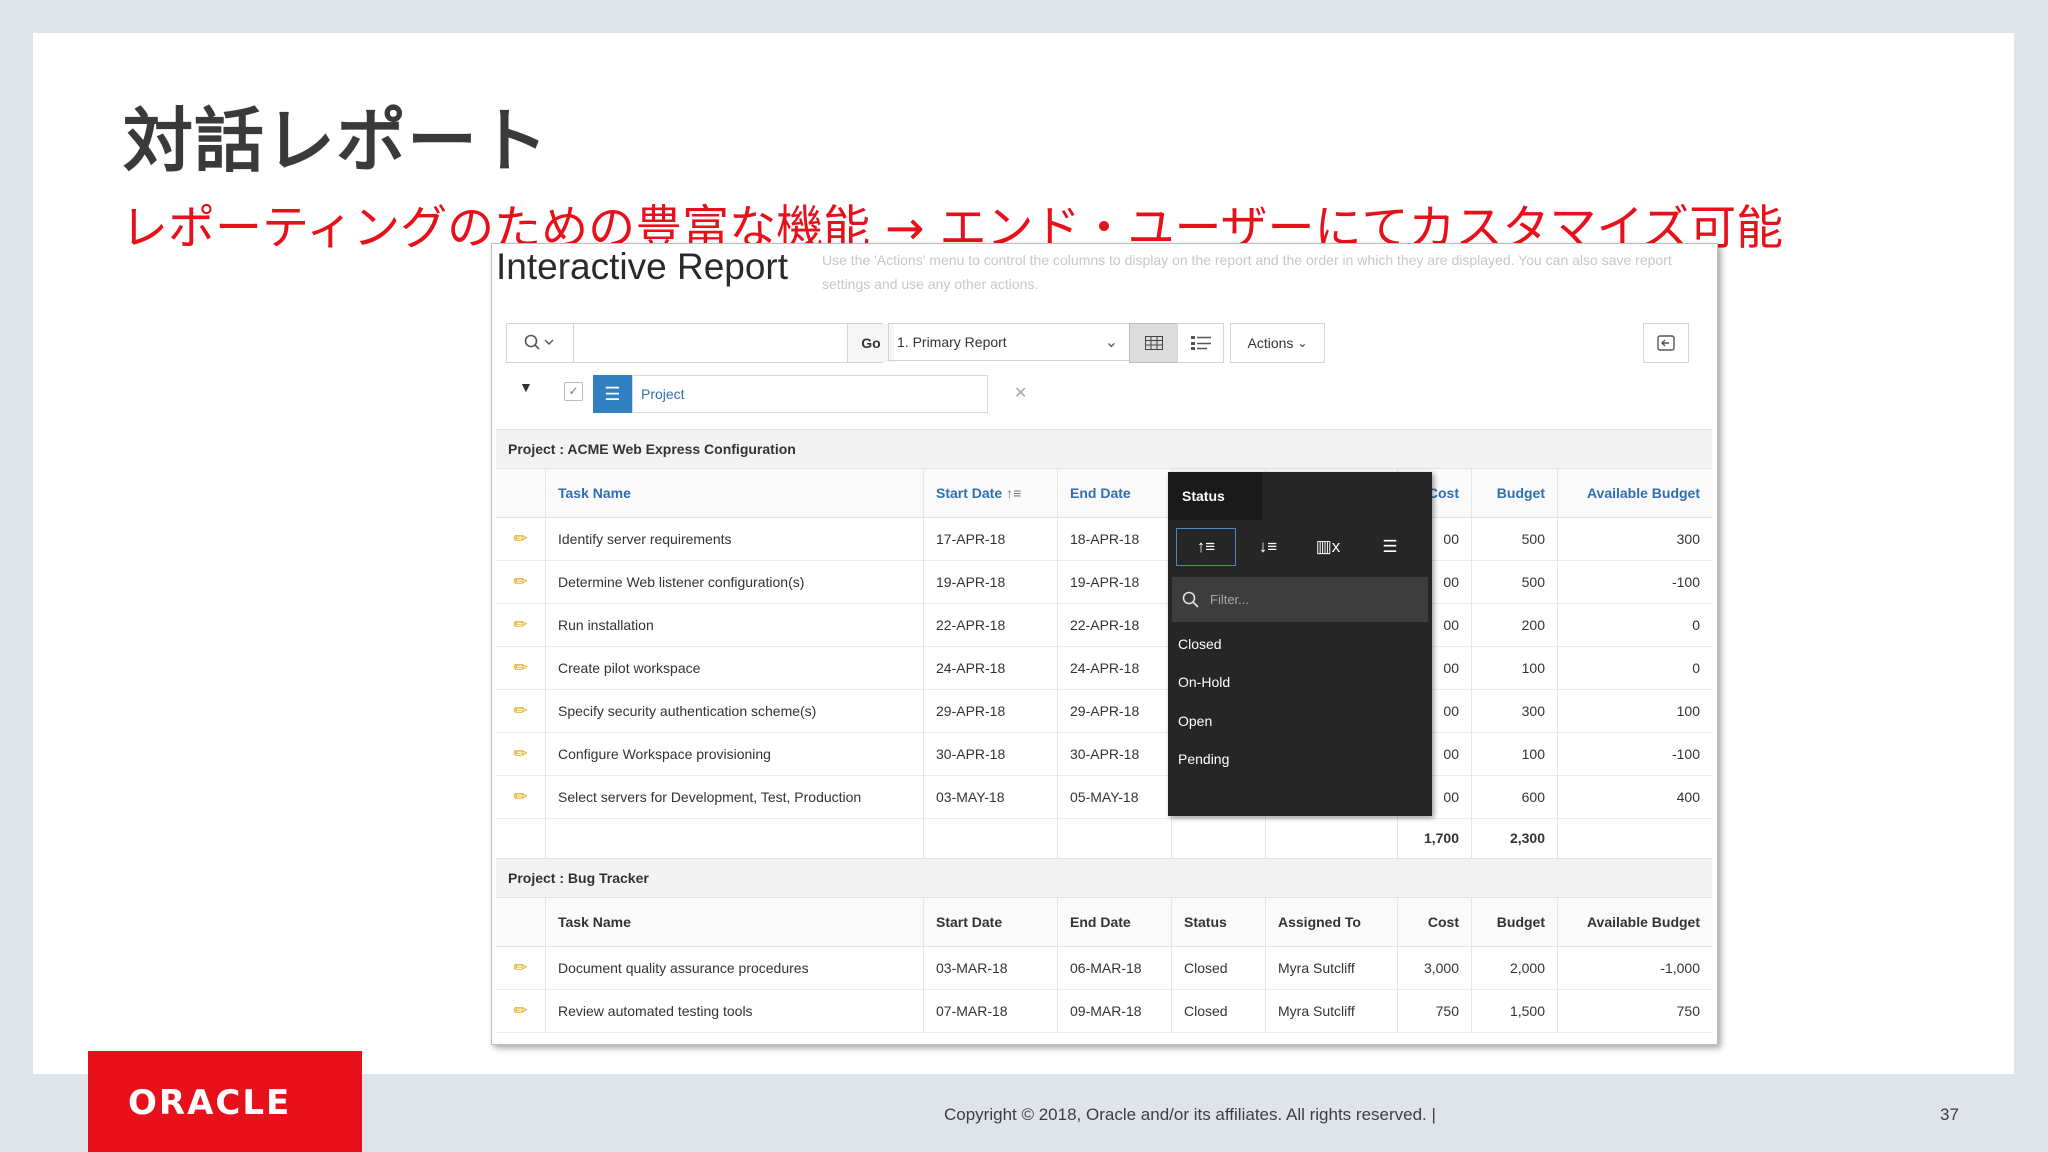 Image resolution: width=2048 pixels, height=1152 pixels. I want to click on oracle-logo: ORACLE, so click(210, 1103).